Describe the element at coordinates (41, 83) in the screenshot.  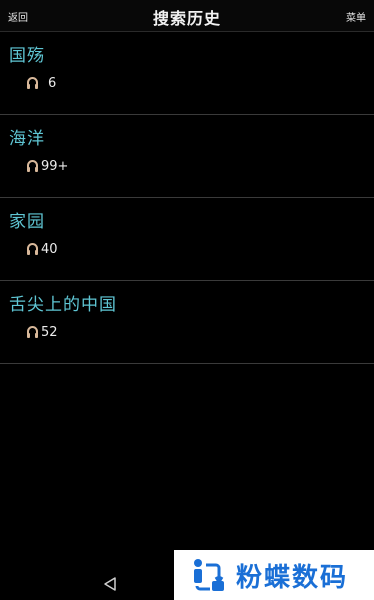
I see `history-item-meta: 6` at that location.